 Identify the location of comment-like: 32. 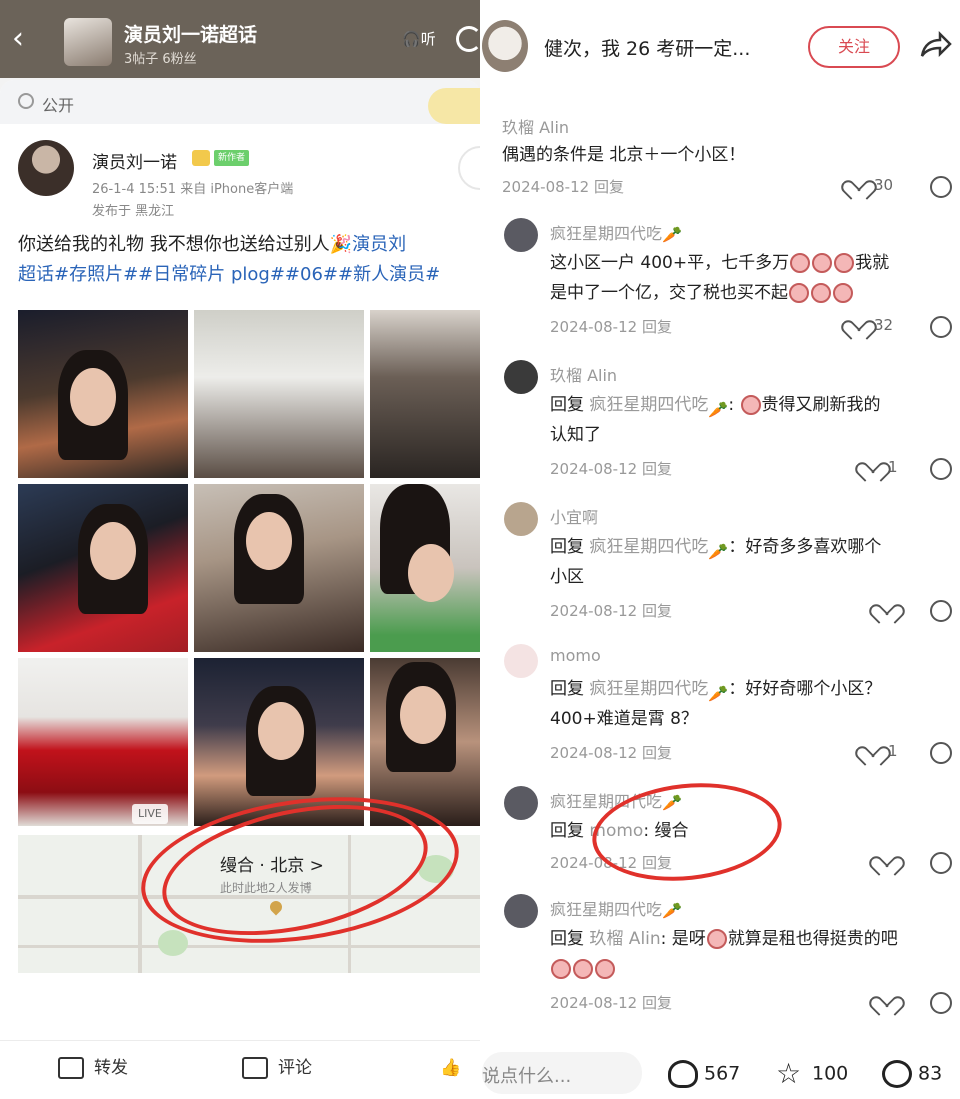
(870, 325).